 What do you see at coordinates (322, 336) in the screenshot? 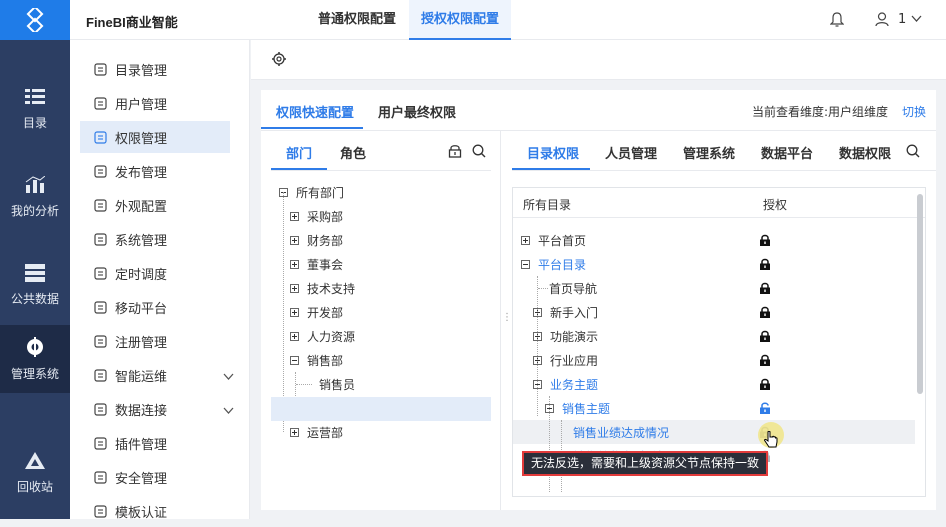
I see `tree-node-dept: 人力资源` at bounding box center [322, 336].